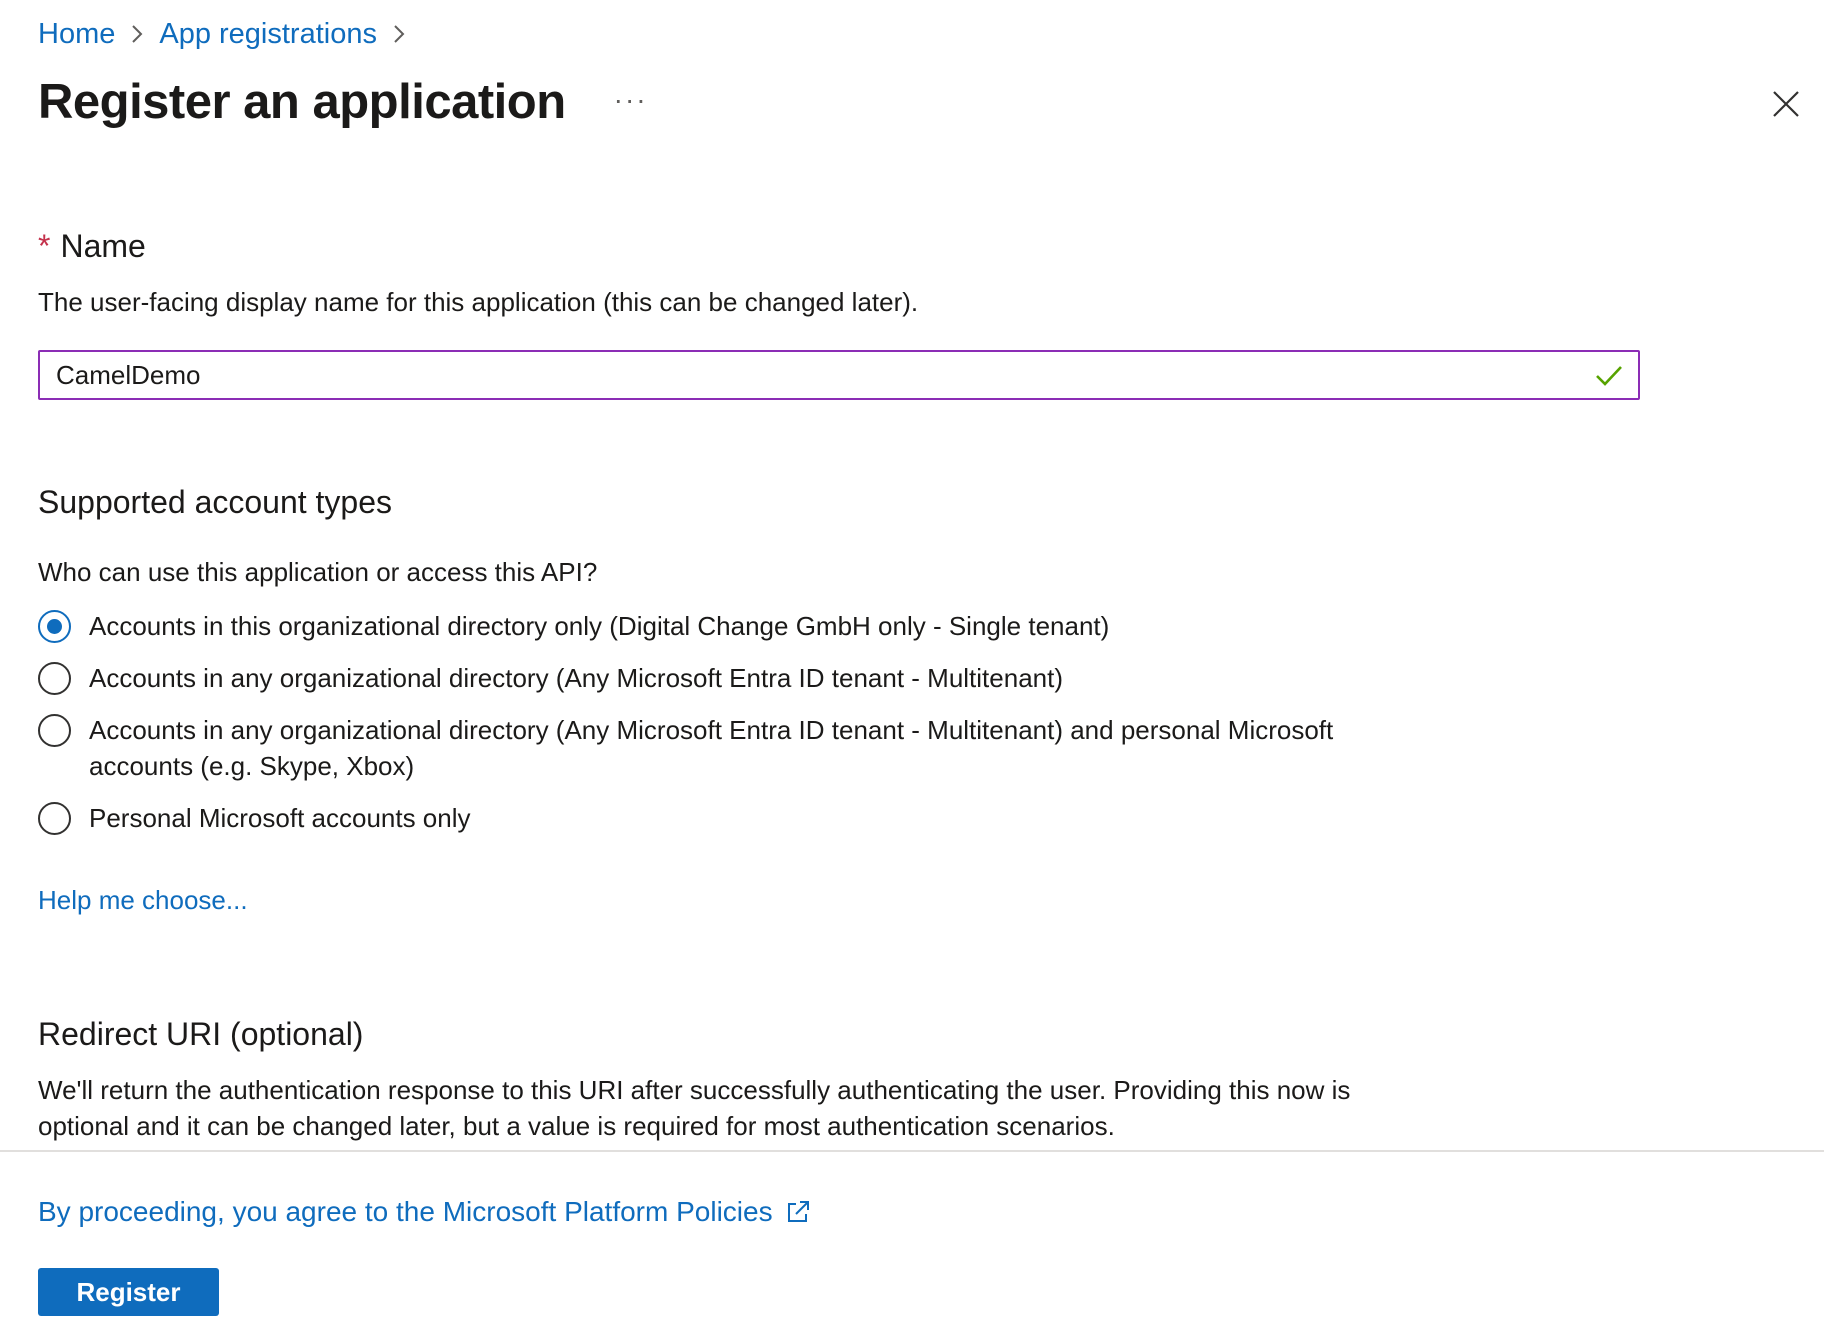 The height and width of the screenshot is (1338, 1824). What do you see at coordinates (76, 34) in the screenshot?
I see `breadcrumb-home-link: Home` at bounding box center [76, 34].